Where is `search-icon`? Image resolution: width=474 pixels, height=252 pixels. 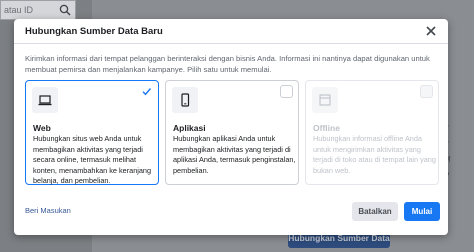 search-icon is located at coordinates (65, 10).